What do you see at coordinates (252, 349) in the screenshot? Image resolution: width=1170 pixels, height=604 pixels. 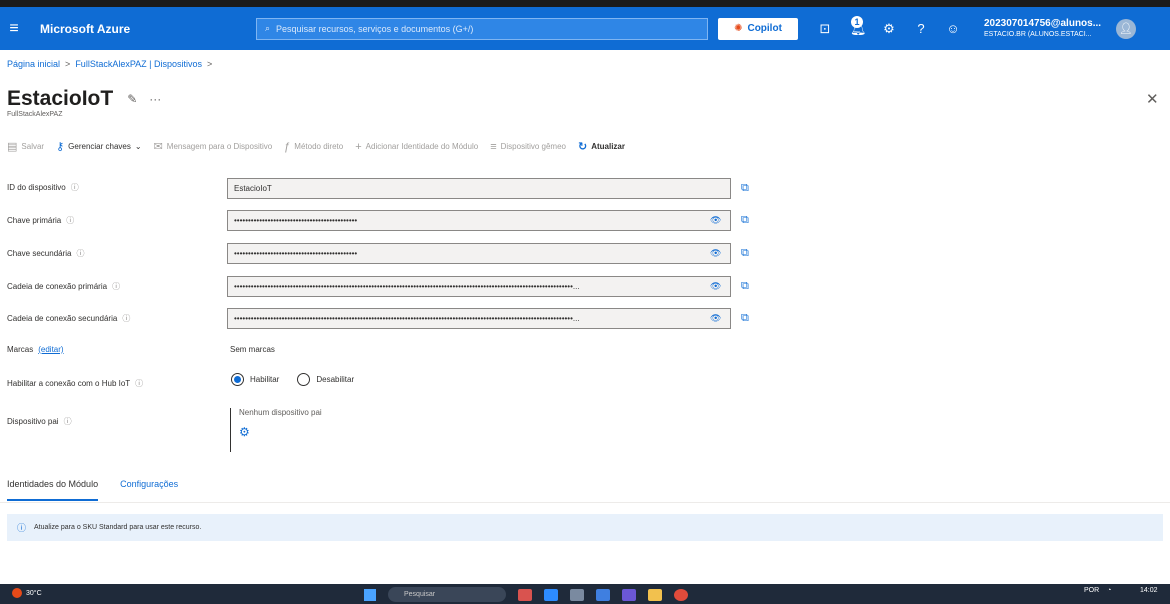 I see `tags-value: Sem marcas` at bounding box center [252, 349].